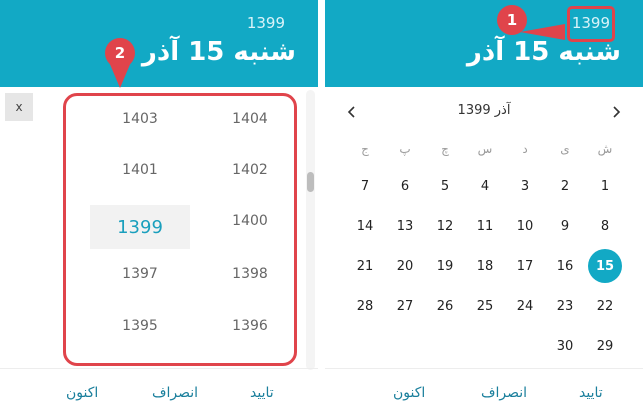 The height and width of the screenshot is (419, 643). What do you see at coordinates (120, 53) in the screenshot?
I see `annotation-marker-2: 2` at bounding box center [120, 53].